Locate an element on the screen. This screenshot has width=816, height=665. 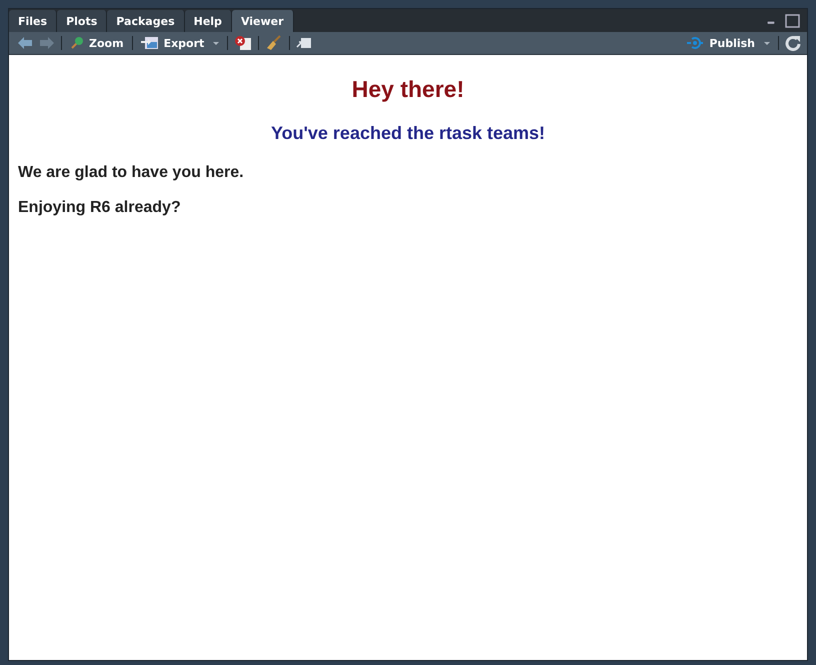
back-arrow-icon is located at coordinates (25, 43).